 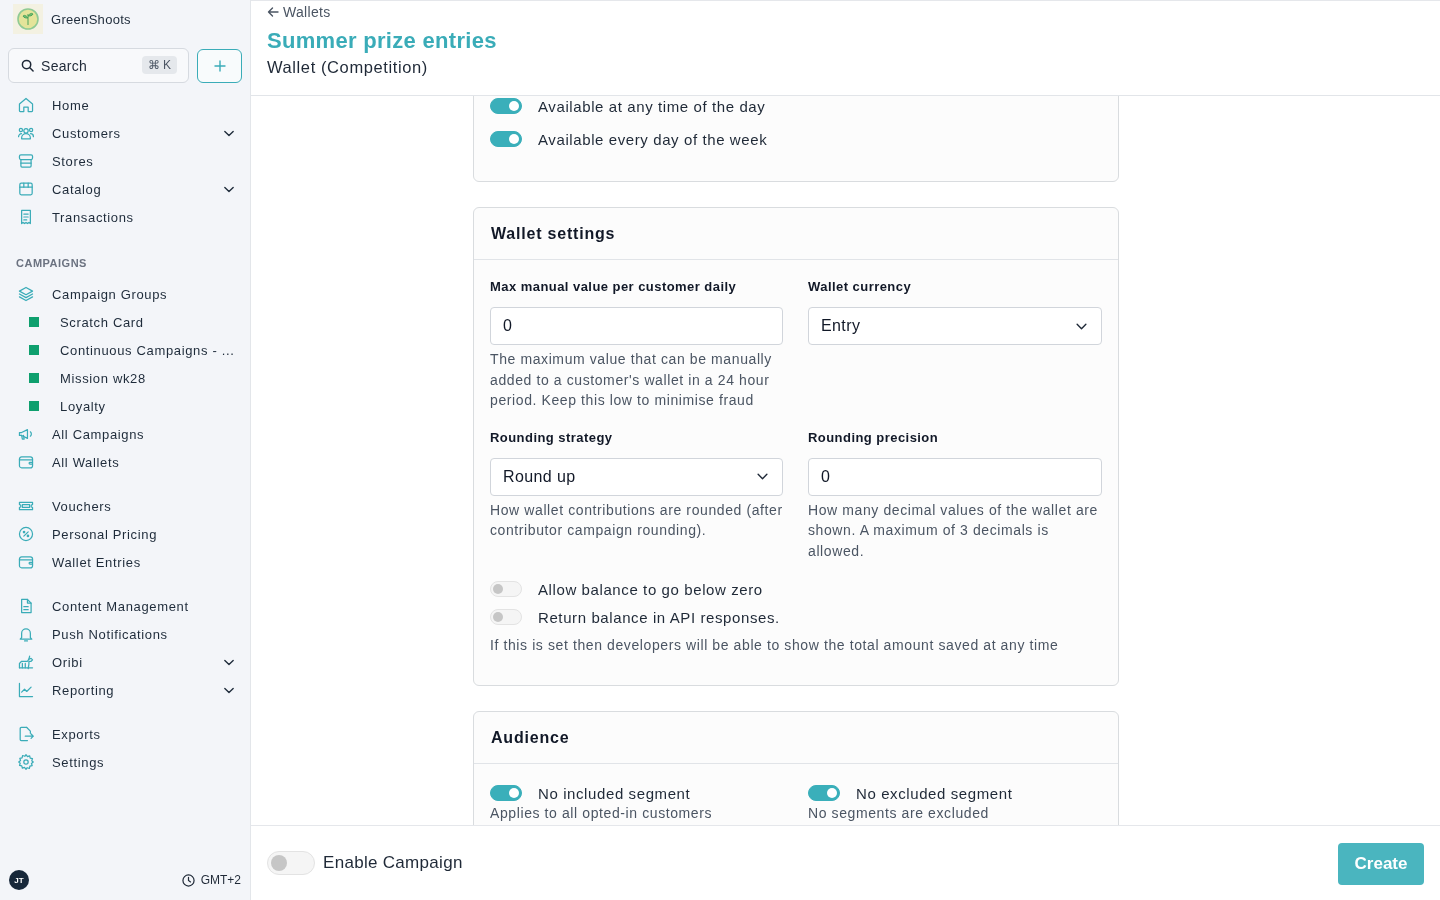 What do you see at coordinates (220, 880) in the screenshot?
I see `timezone-label: GMT+2` at bounding box center [220, 880].